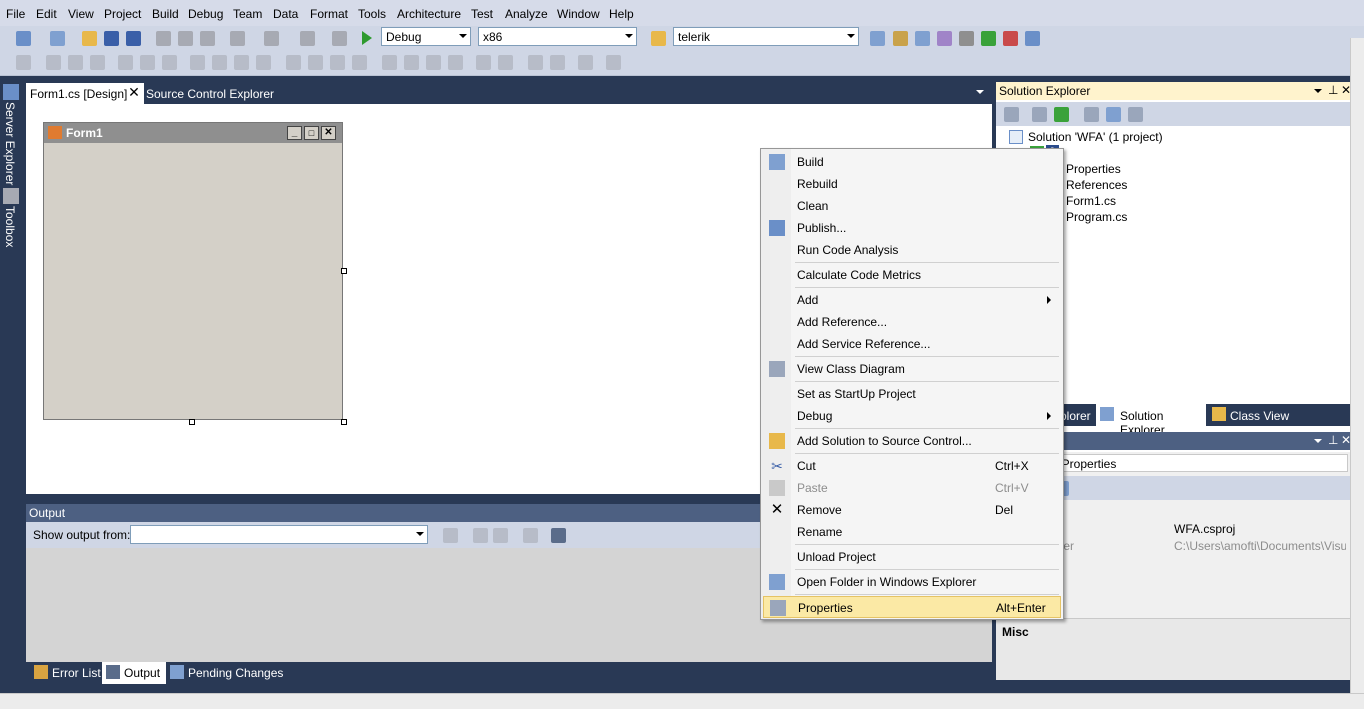 The height and width of the screenshot is (709, 1364). Describe the element at coordinates (558, 535) in the screenshot. I see `word-wrap-icon` at that location.